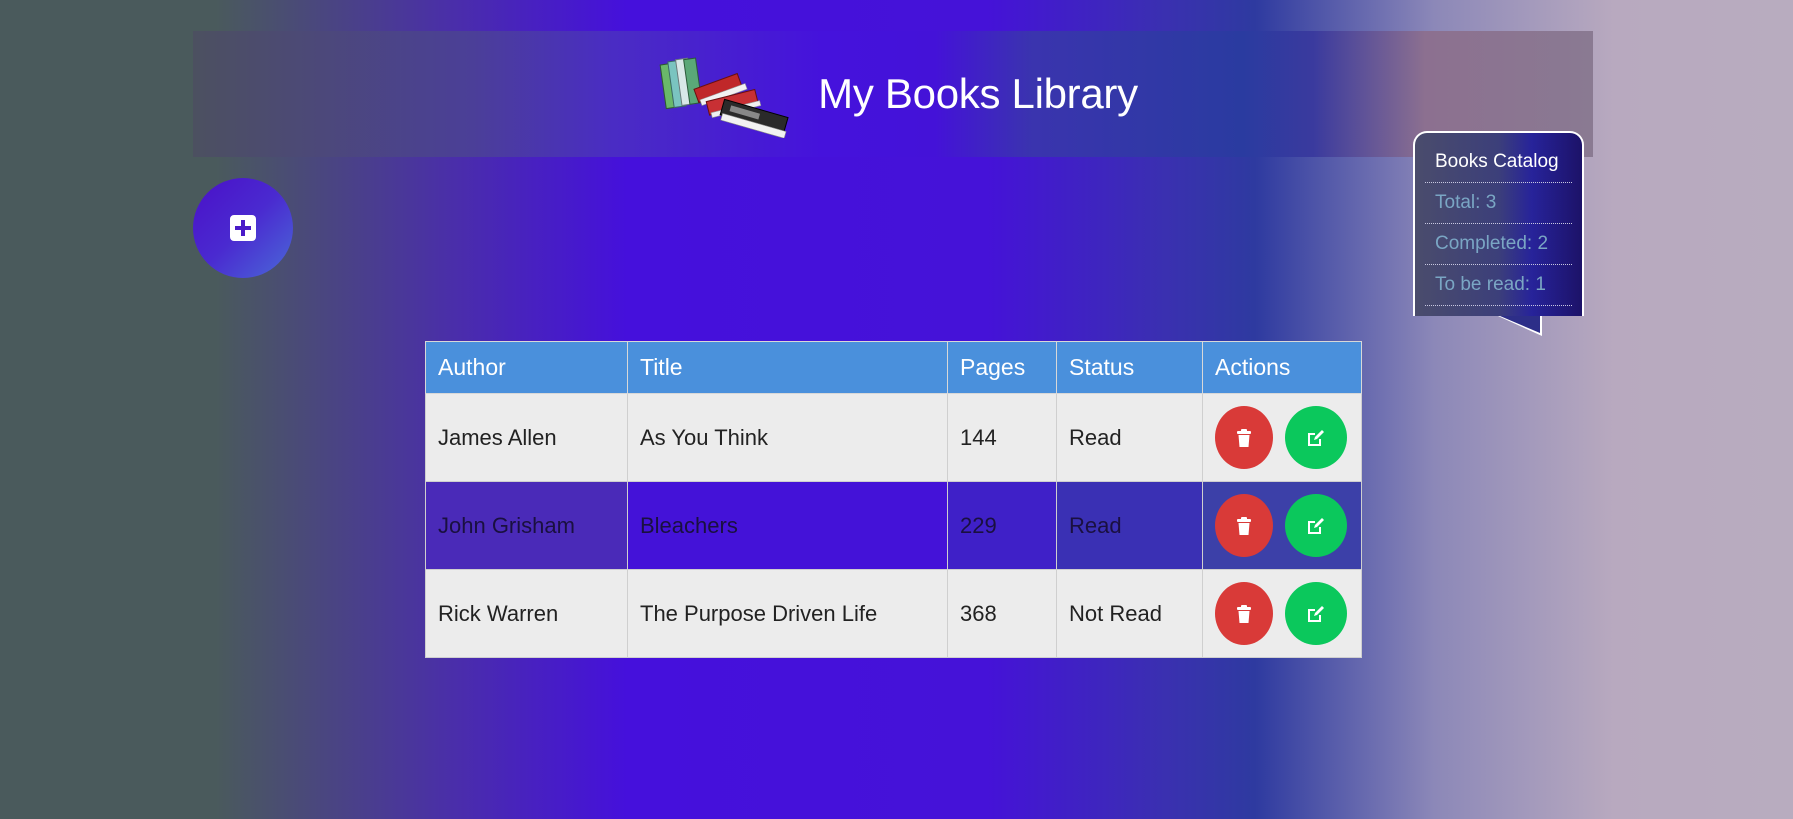  Describe the element at coordinates (1498, 285) in the screenshot. I see `catalog-to-be-read: To be read: 1` at that location.